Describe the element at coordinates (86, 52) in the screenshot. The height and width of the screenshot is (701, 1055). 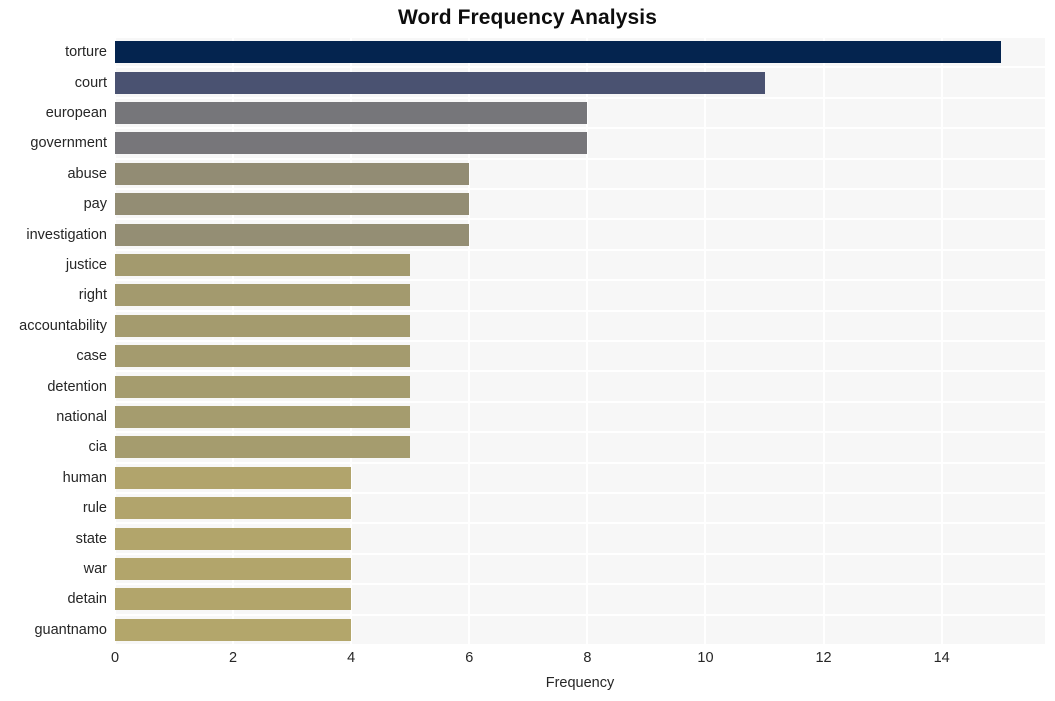
I see `y-tick-label: torture` at that location.